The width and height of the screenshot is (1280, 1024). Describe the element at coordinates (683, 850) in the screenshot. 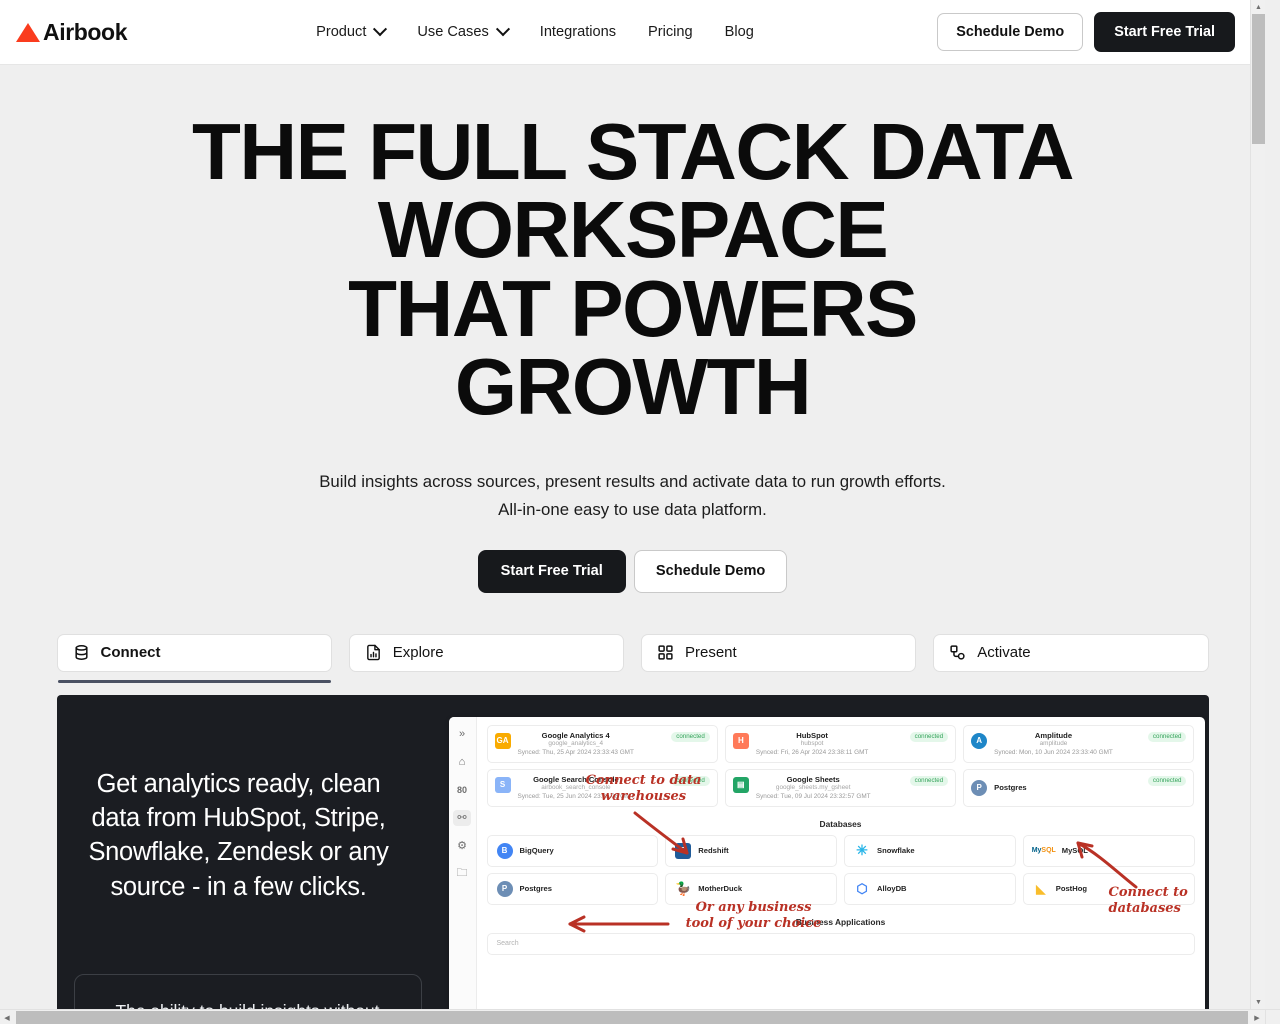

I see `redshift-icon: R` at that location.